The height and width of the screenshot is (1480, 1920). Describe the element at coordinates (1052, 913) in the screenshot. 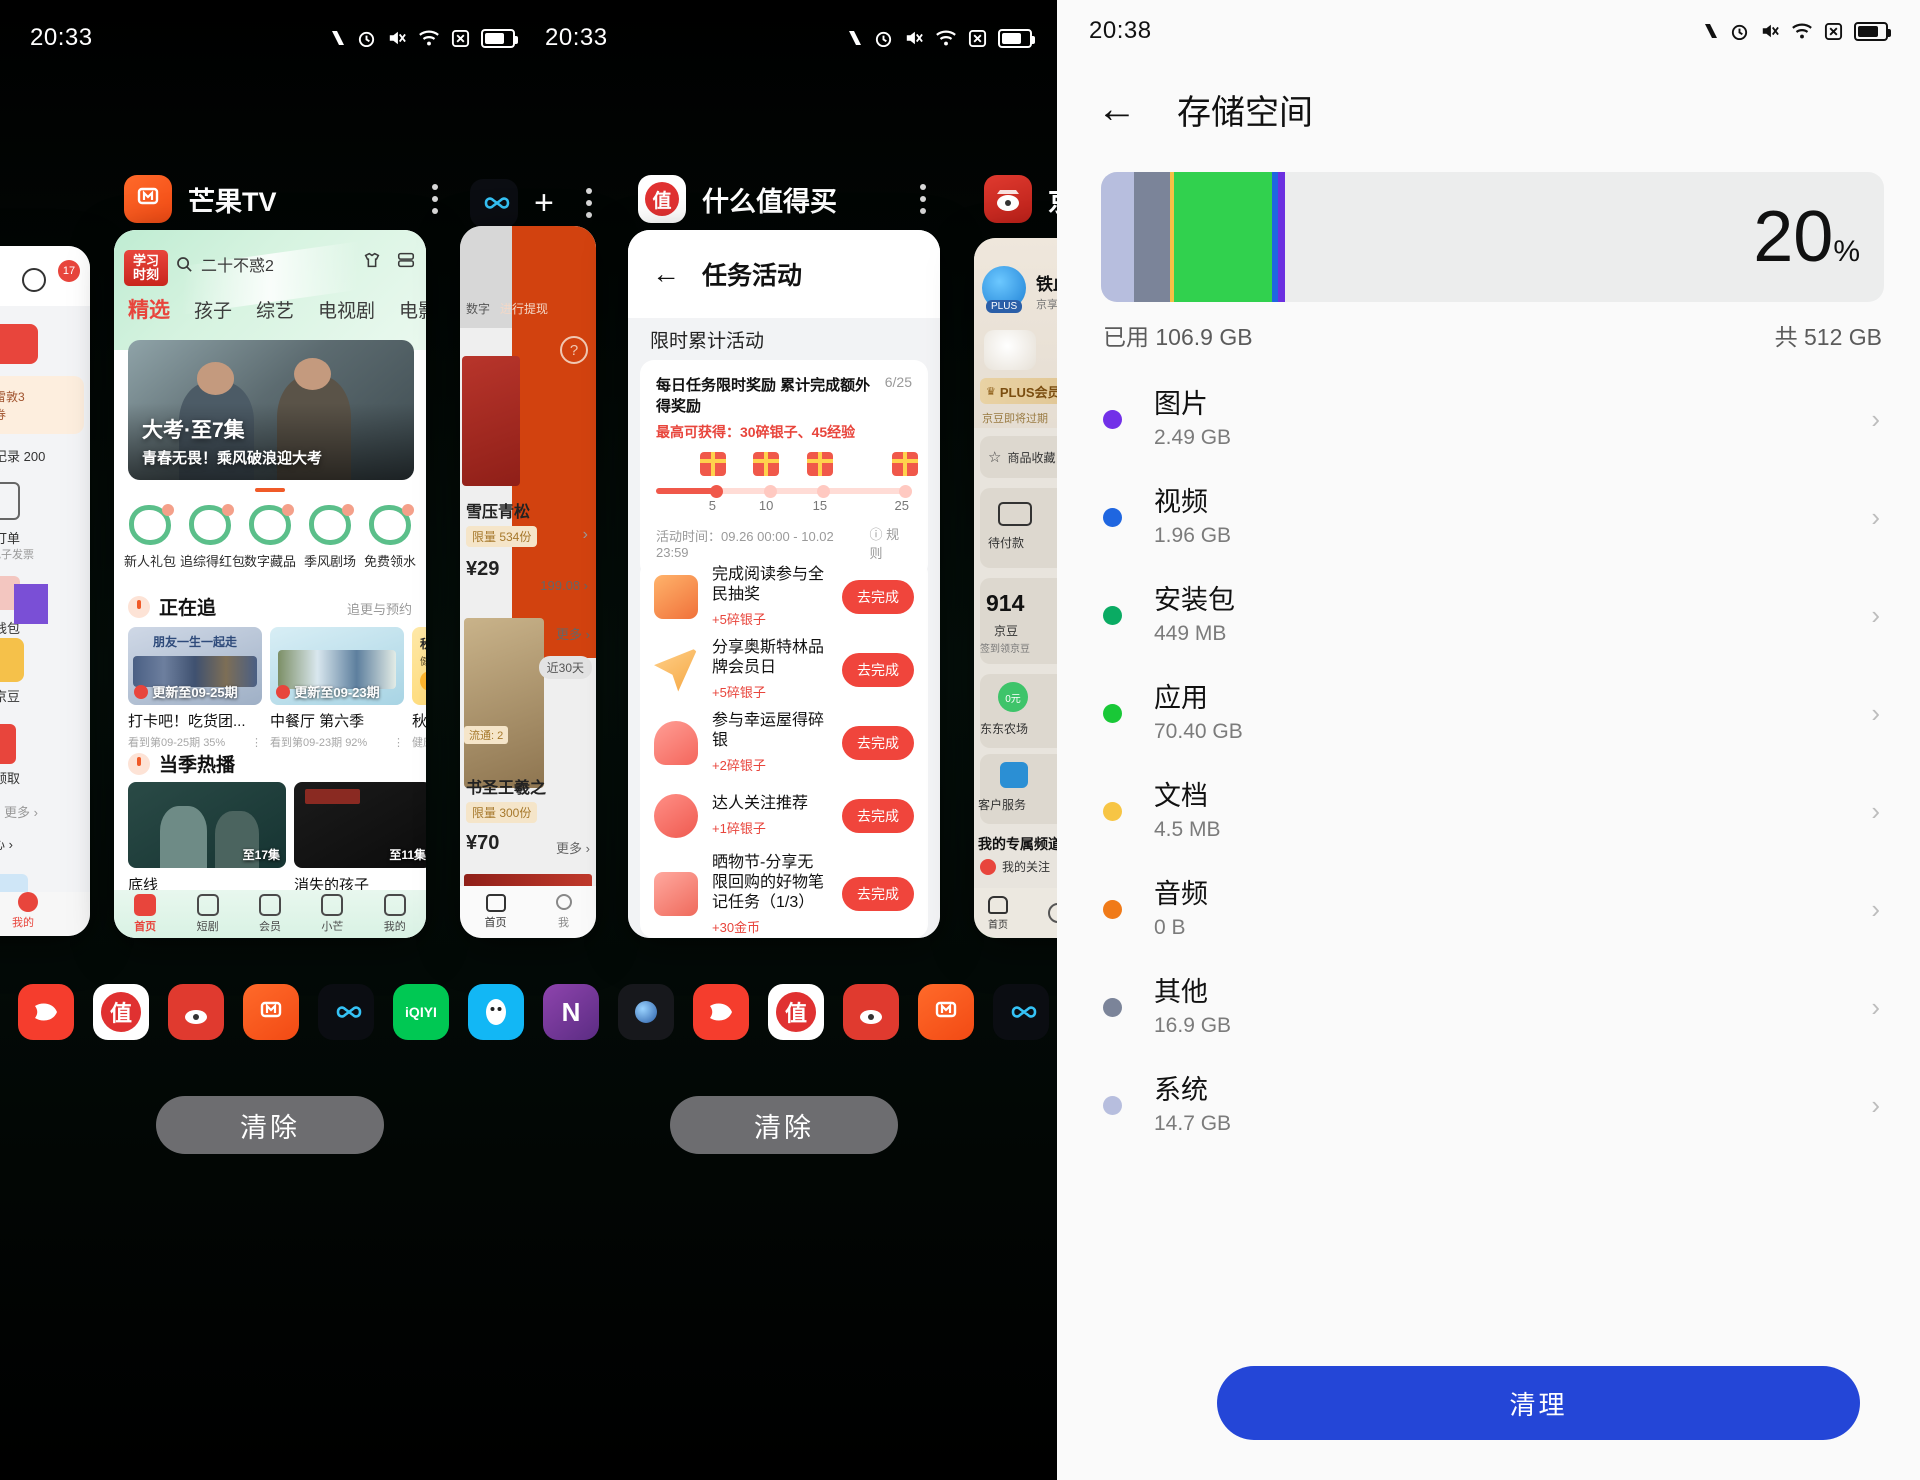

I see `category-icon` at that location.